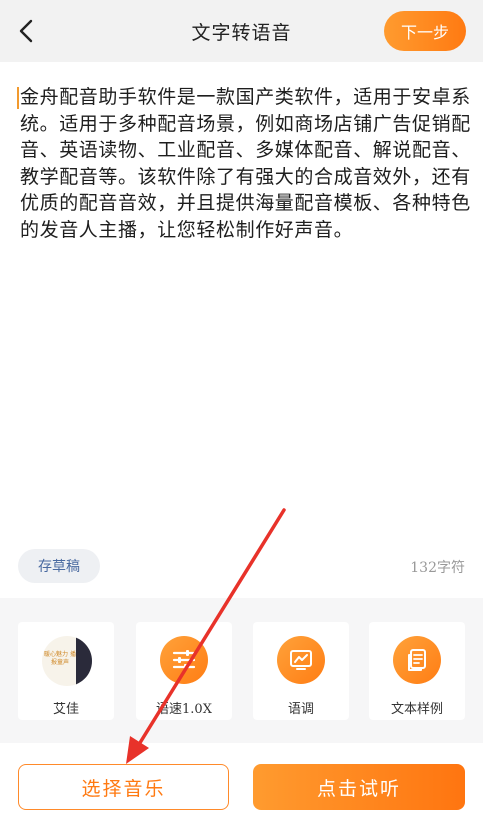 The height and width of the screenshot is (820, 483). What do you see at coordinates (425, 31) in the screenshot?
I see `next-step-button: 下一步` at bounding box center [425, 31].